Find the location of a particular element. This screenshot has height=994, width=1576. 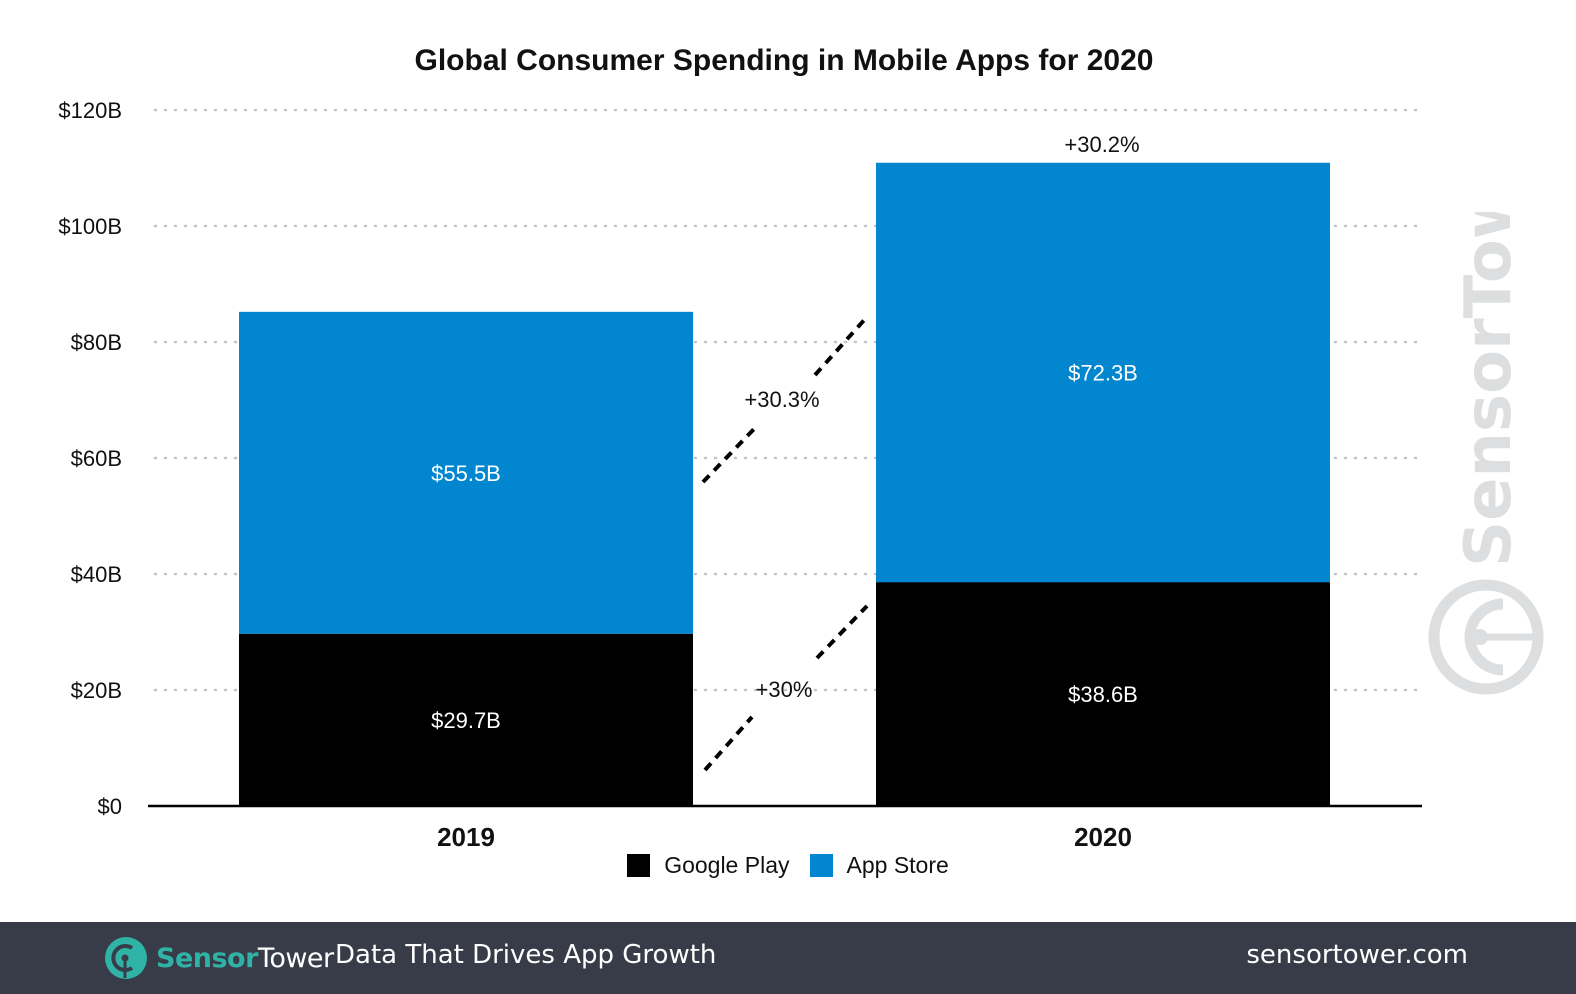

legend-item-app-store: App Store is located at coordinates (879, 865).